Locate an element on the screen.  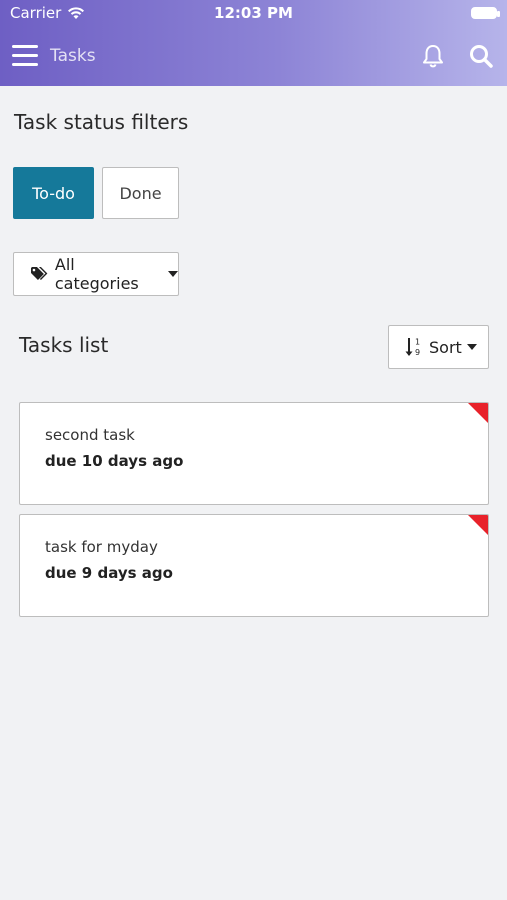
menu-icon is located at coordinates (25, 56).